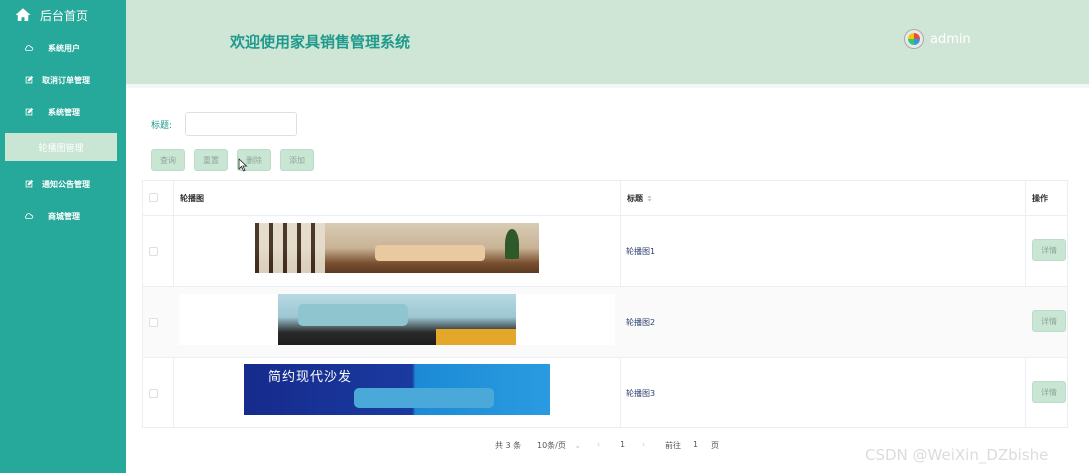 The height and width of the screenshot is (473, 1089). What do you see at coordinates (66, 80) in the screenshot?
I see `sidebar-item-label: 取消订单管理` at bounding box center [66, 80].